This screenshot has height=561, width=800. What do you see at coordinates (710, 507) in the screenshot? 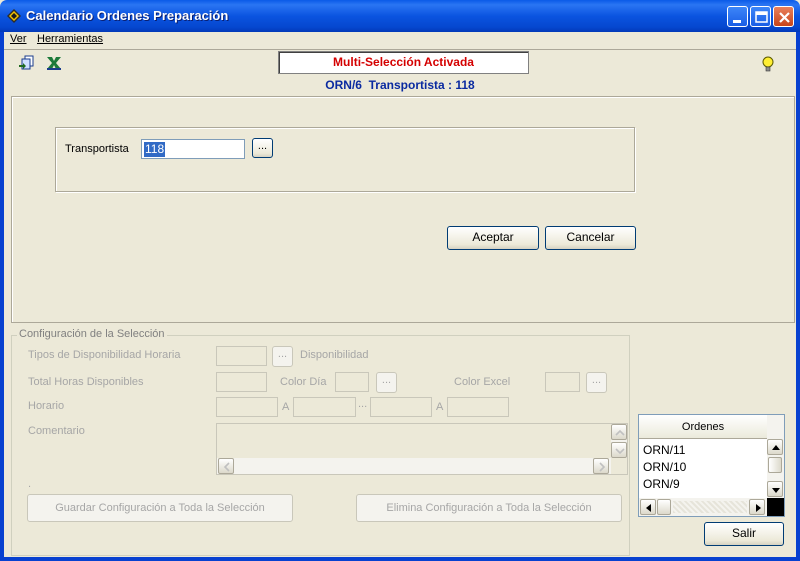
I see `ordenes-hscroll-track` at bounding box center [710, 507].